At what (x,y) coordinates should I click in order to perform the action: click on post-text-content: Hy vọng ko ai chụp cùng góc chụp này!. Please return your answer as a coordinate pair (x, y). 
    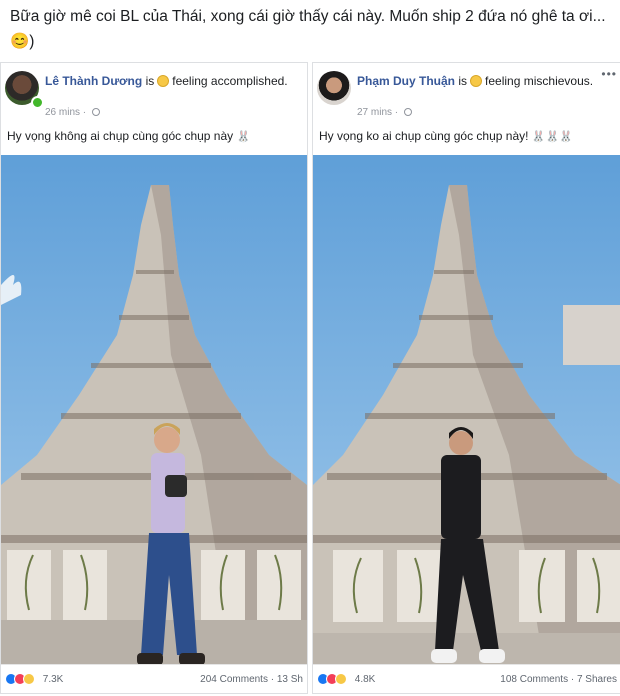
    Looking at the image, I should click on (424, 136).